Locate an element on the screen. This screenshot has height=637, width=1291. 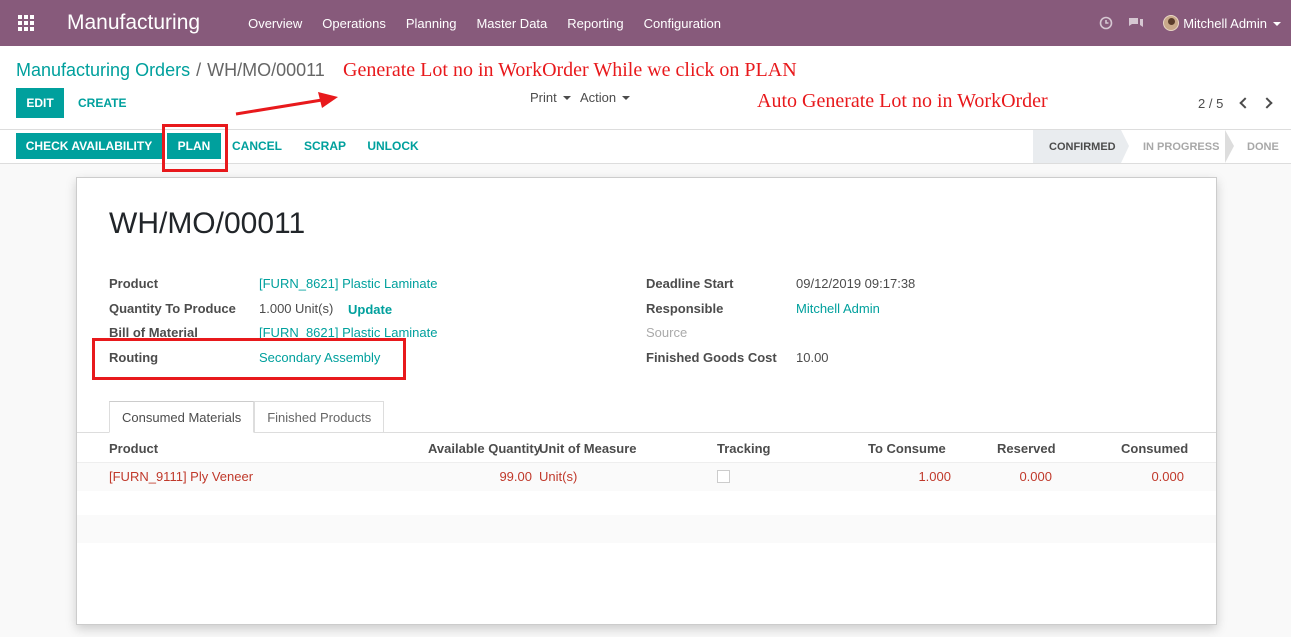
action-dropdown: Action is located at coordinates (605, 97).